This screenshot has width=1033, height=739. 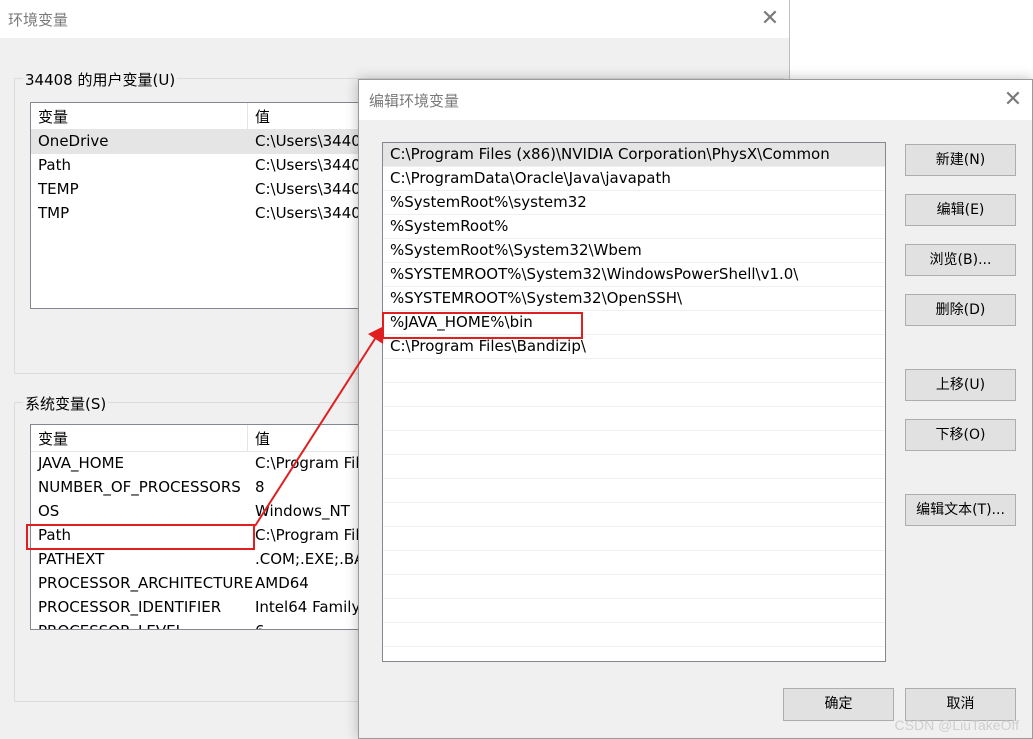 What do you see at coordinates (770, 19) in the screenshot?
I see `env-dialog-close-icon: ✕` at bounding box center [770, 19].